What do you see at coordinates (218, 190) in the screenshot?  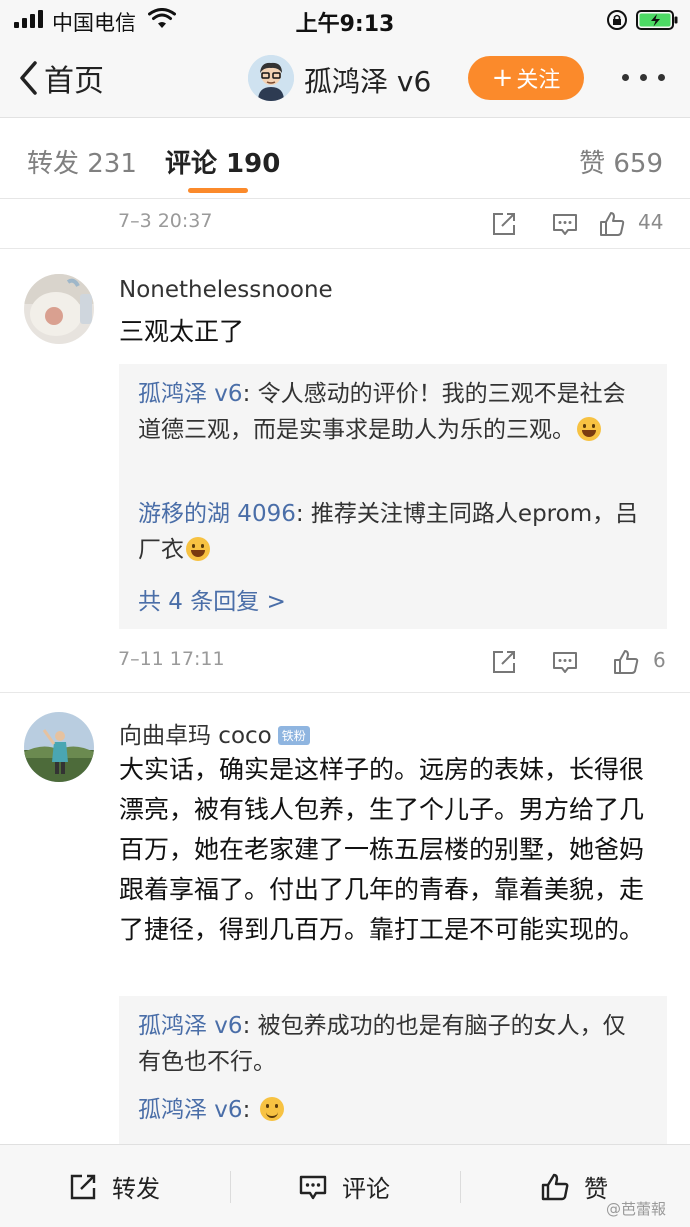 I see `tab-active-indicator` at bounding box center [218, 190].